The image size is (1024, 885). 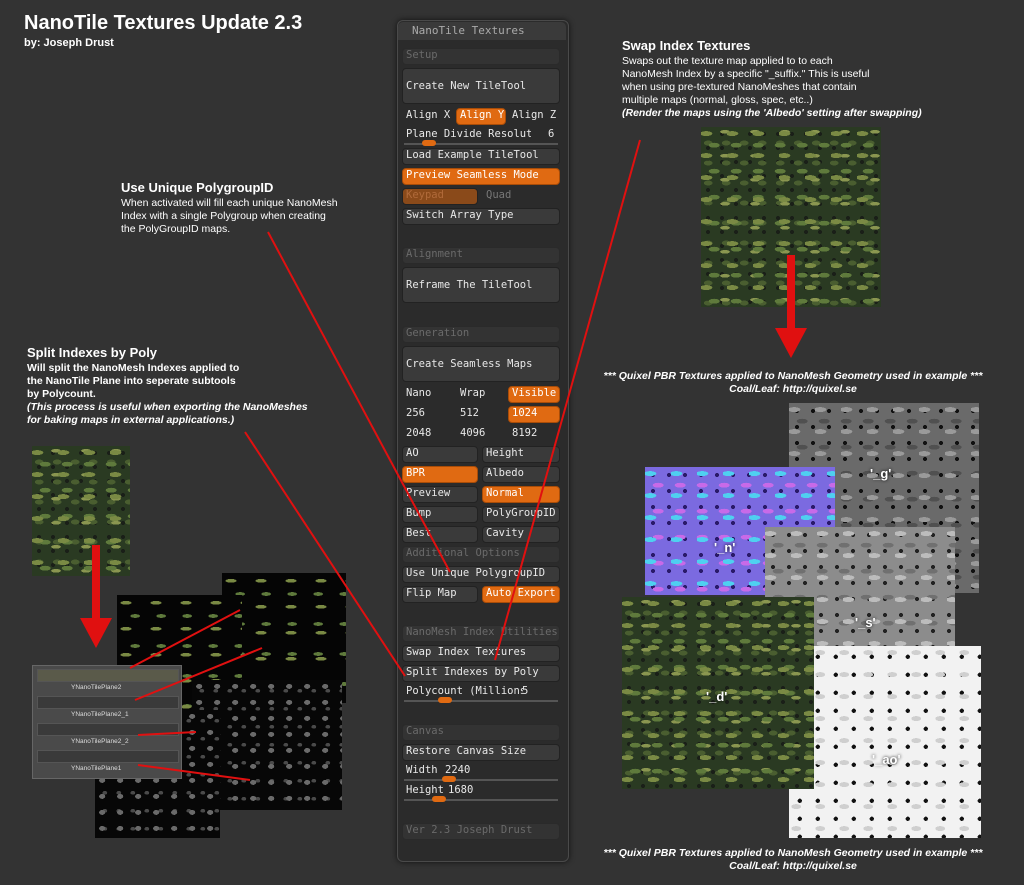 I want to click on polygroup-pointer-line, so click(x=359, y=402).